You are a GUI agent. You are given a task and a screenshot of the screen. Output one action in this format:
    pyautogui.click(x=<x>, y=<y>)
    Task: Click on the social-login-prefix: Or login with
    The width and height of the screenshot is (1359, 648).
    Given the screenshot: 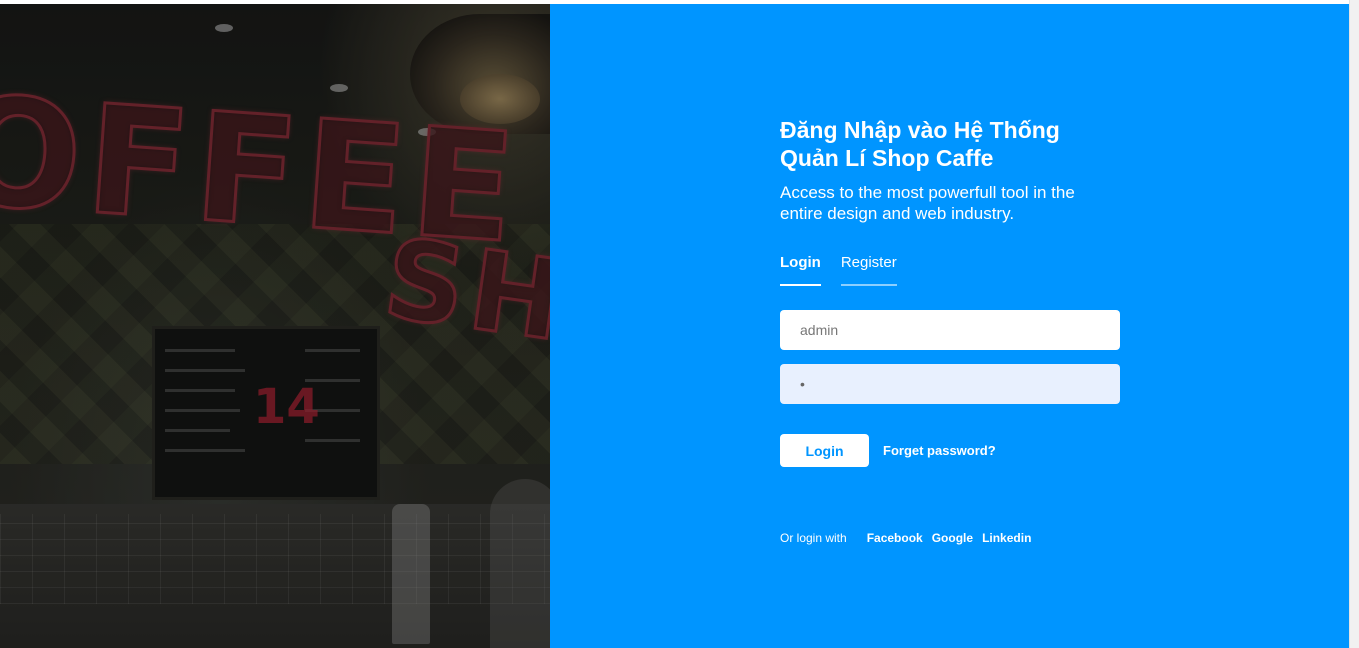 What is the action you would take?
    pyautogui.click(x=813, y=538)
    